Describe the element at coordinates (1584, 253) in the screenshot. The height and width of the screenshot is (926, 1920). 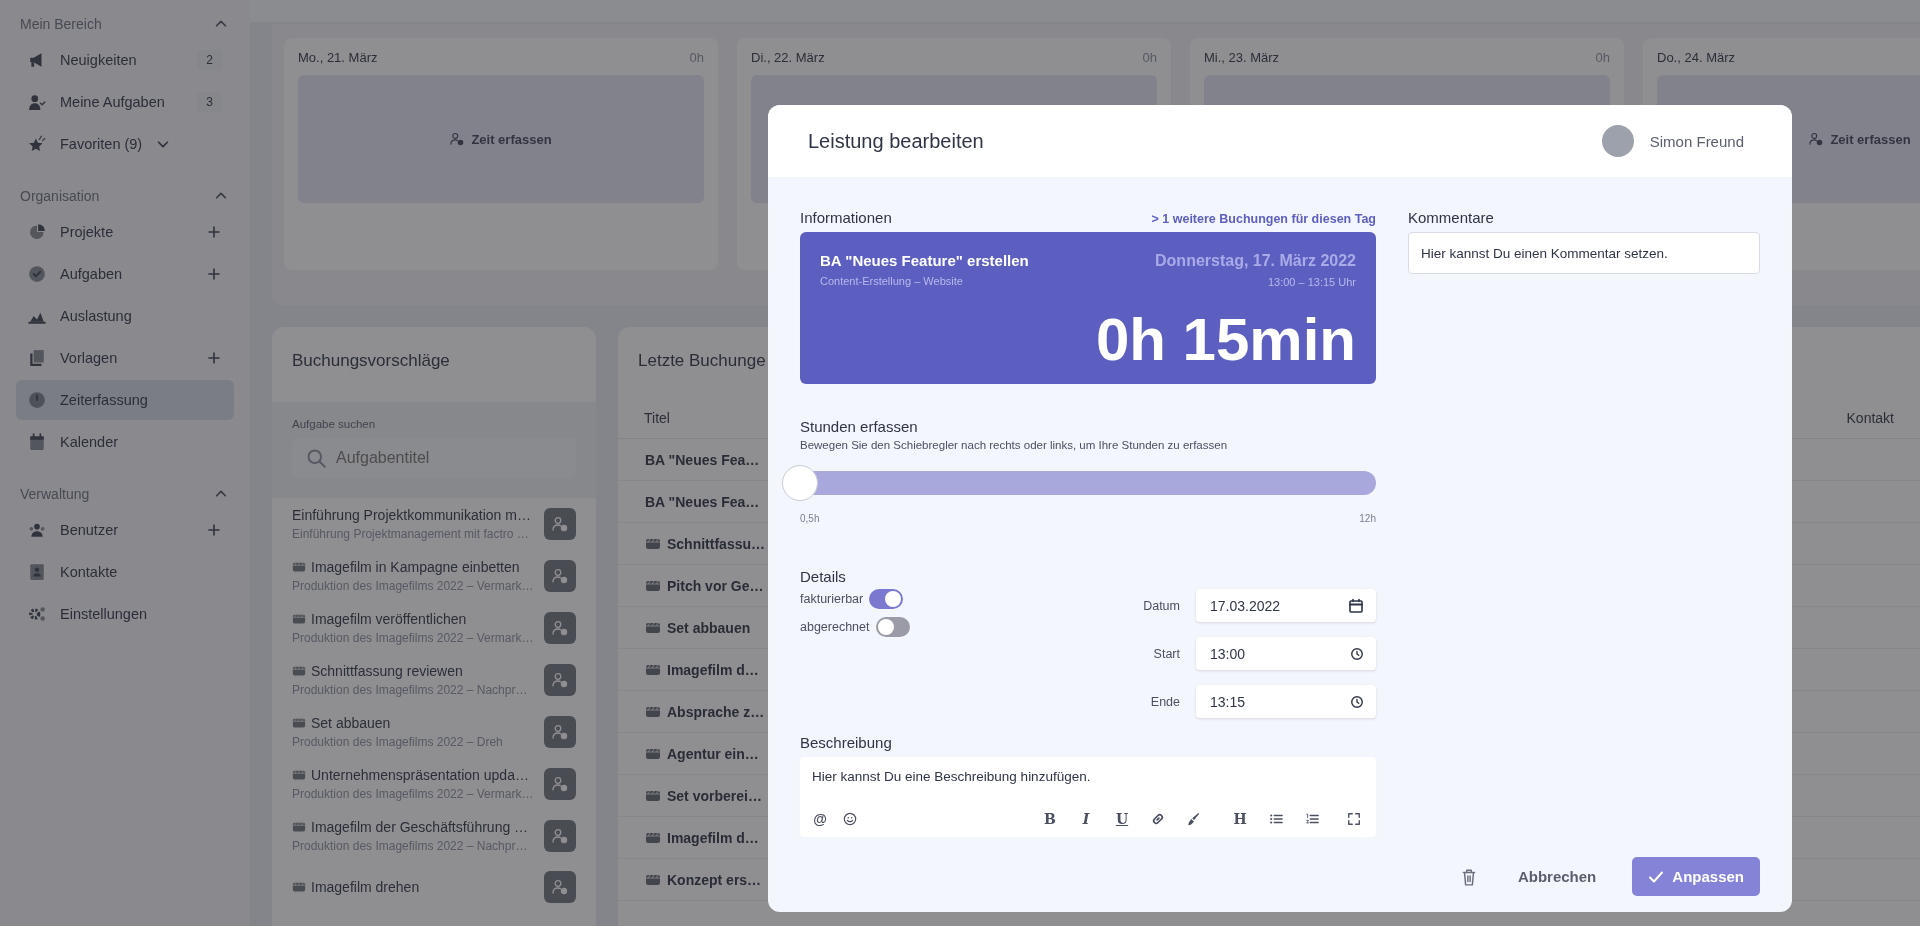
I see `comment-field: Hier kannst Du einen Kommentar setzen.` at that location.